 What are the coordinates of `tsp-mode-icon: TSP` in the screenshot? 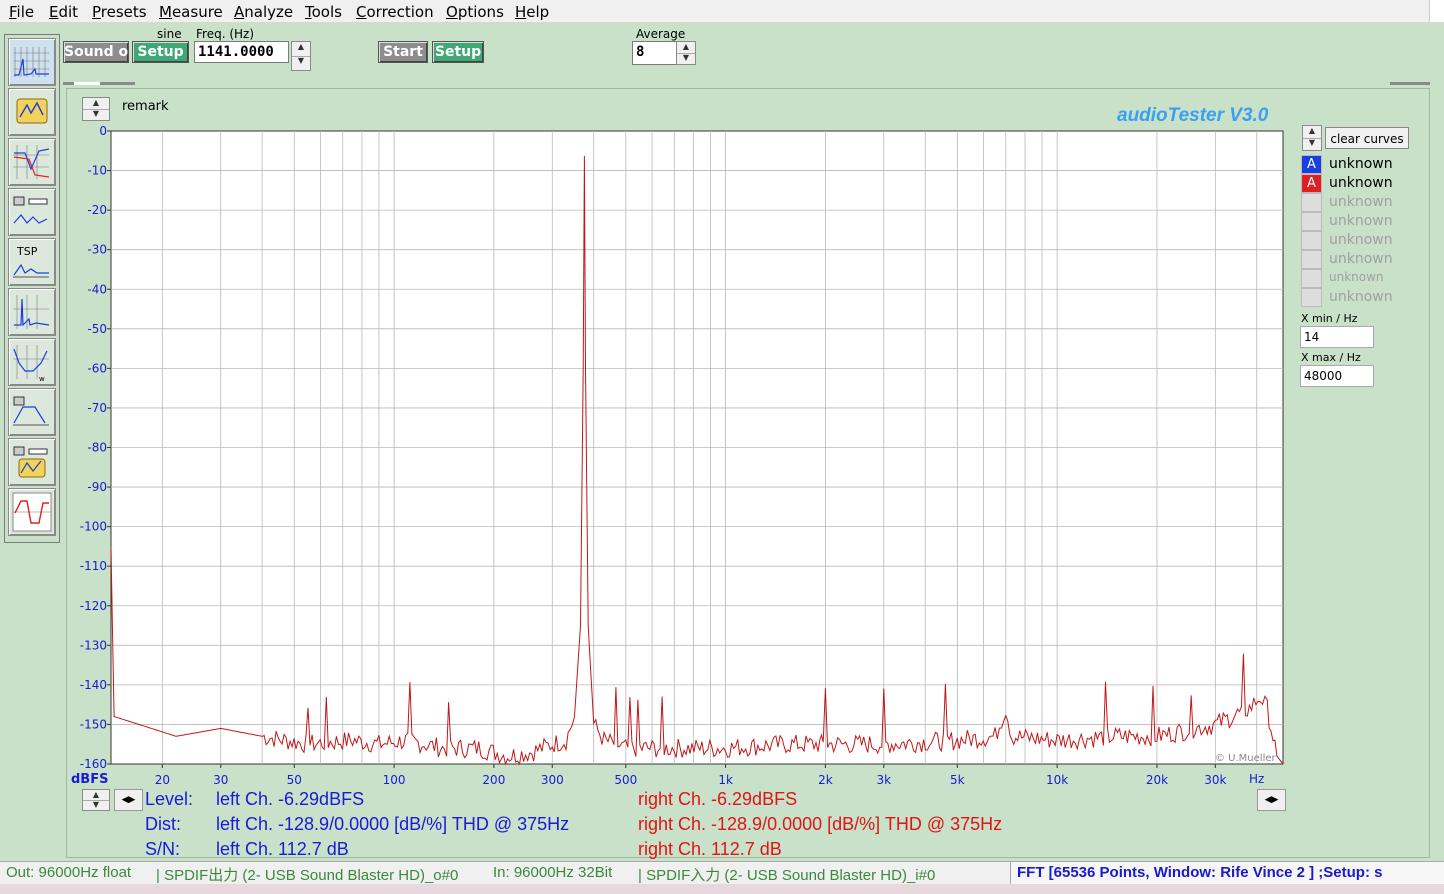 It's located at (32, 262).